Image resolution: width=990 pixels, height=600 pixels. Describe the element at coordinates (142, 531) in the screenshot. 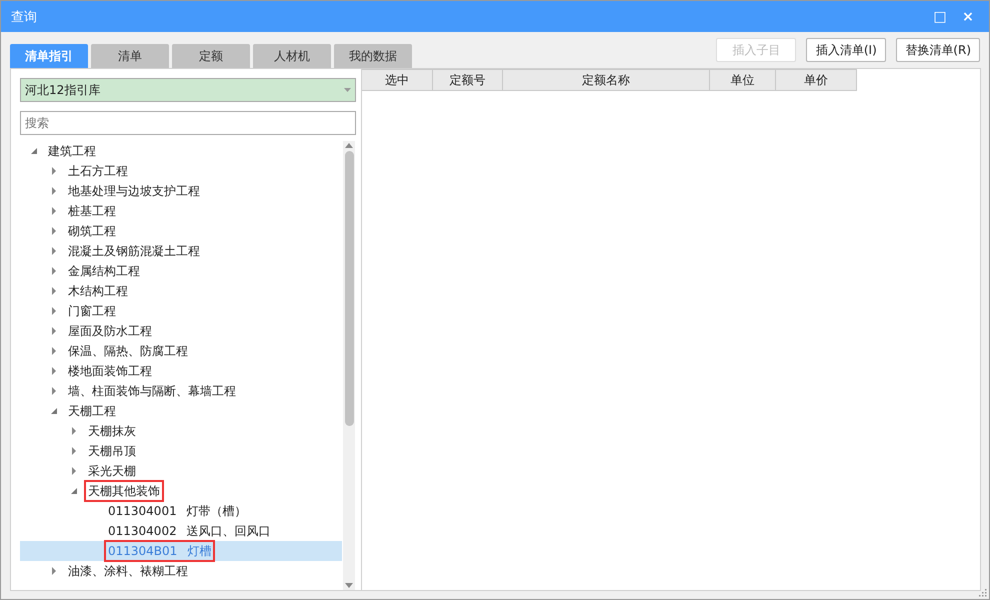

I see `item-code: 011304002` at that location.